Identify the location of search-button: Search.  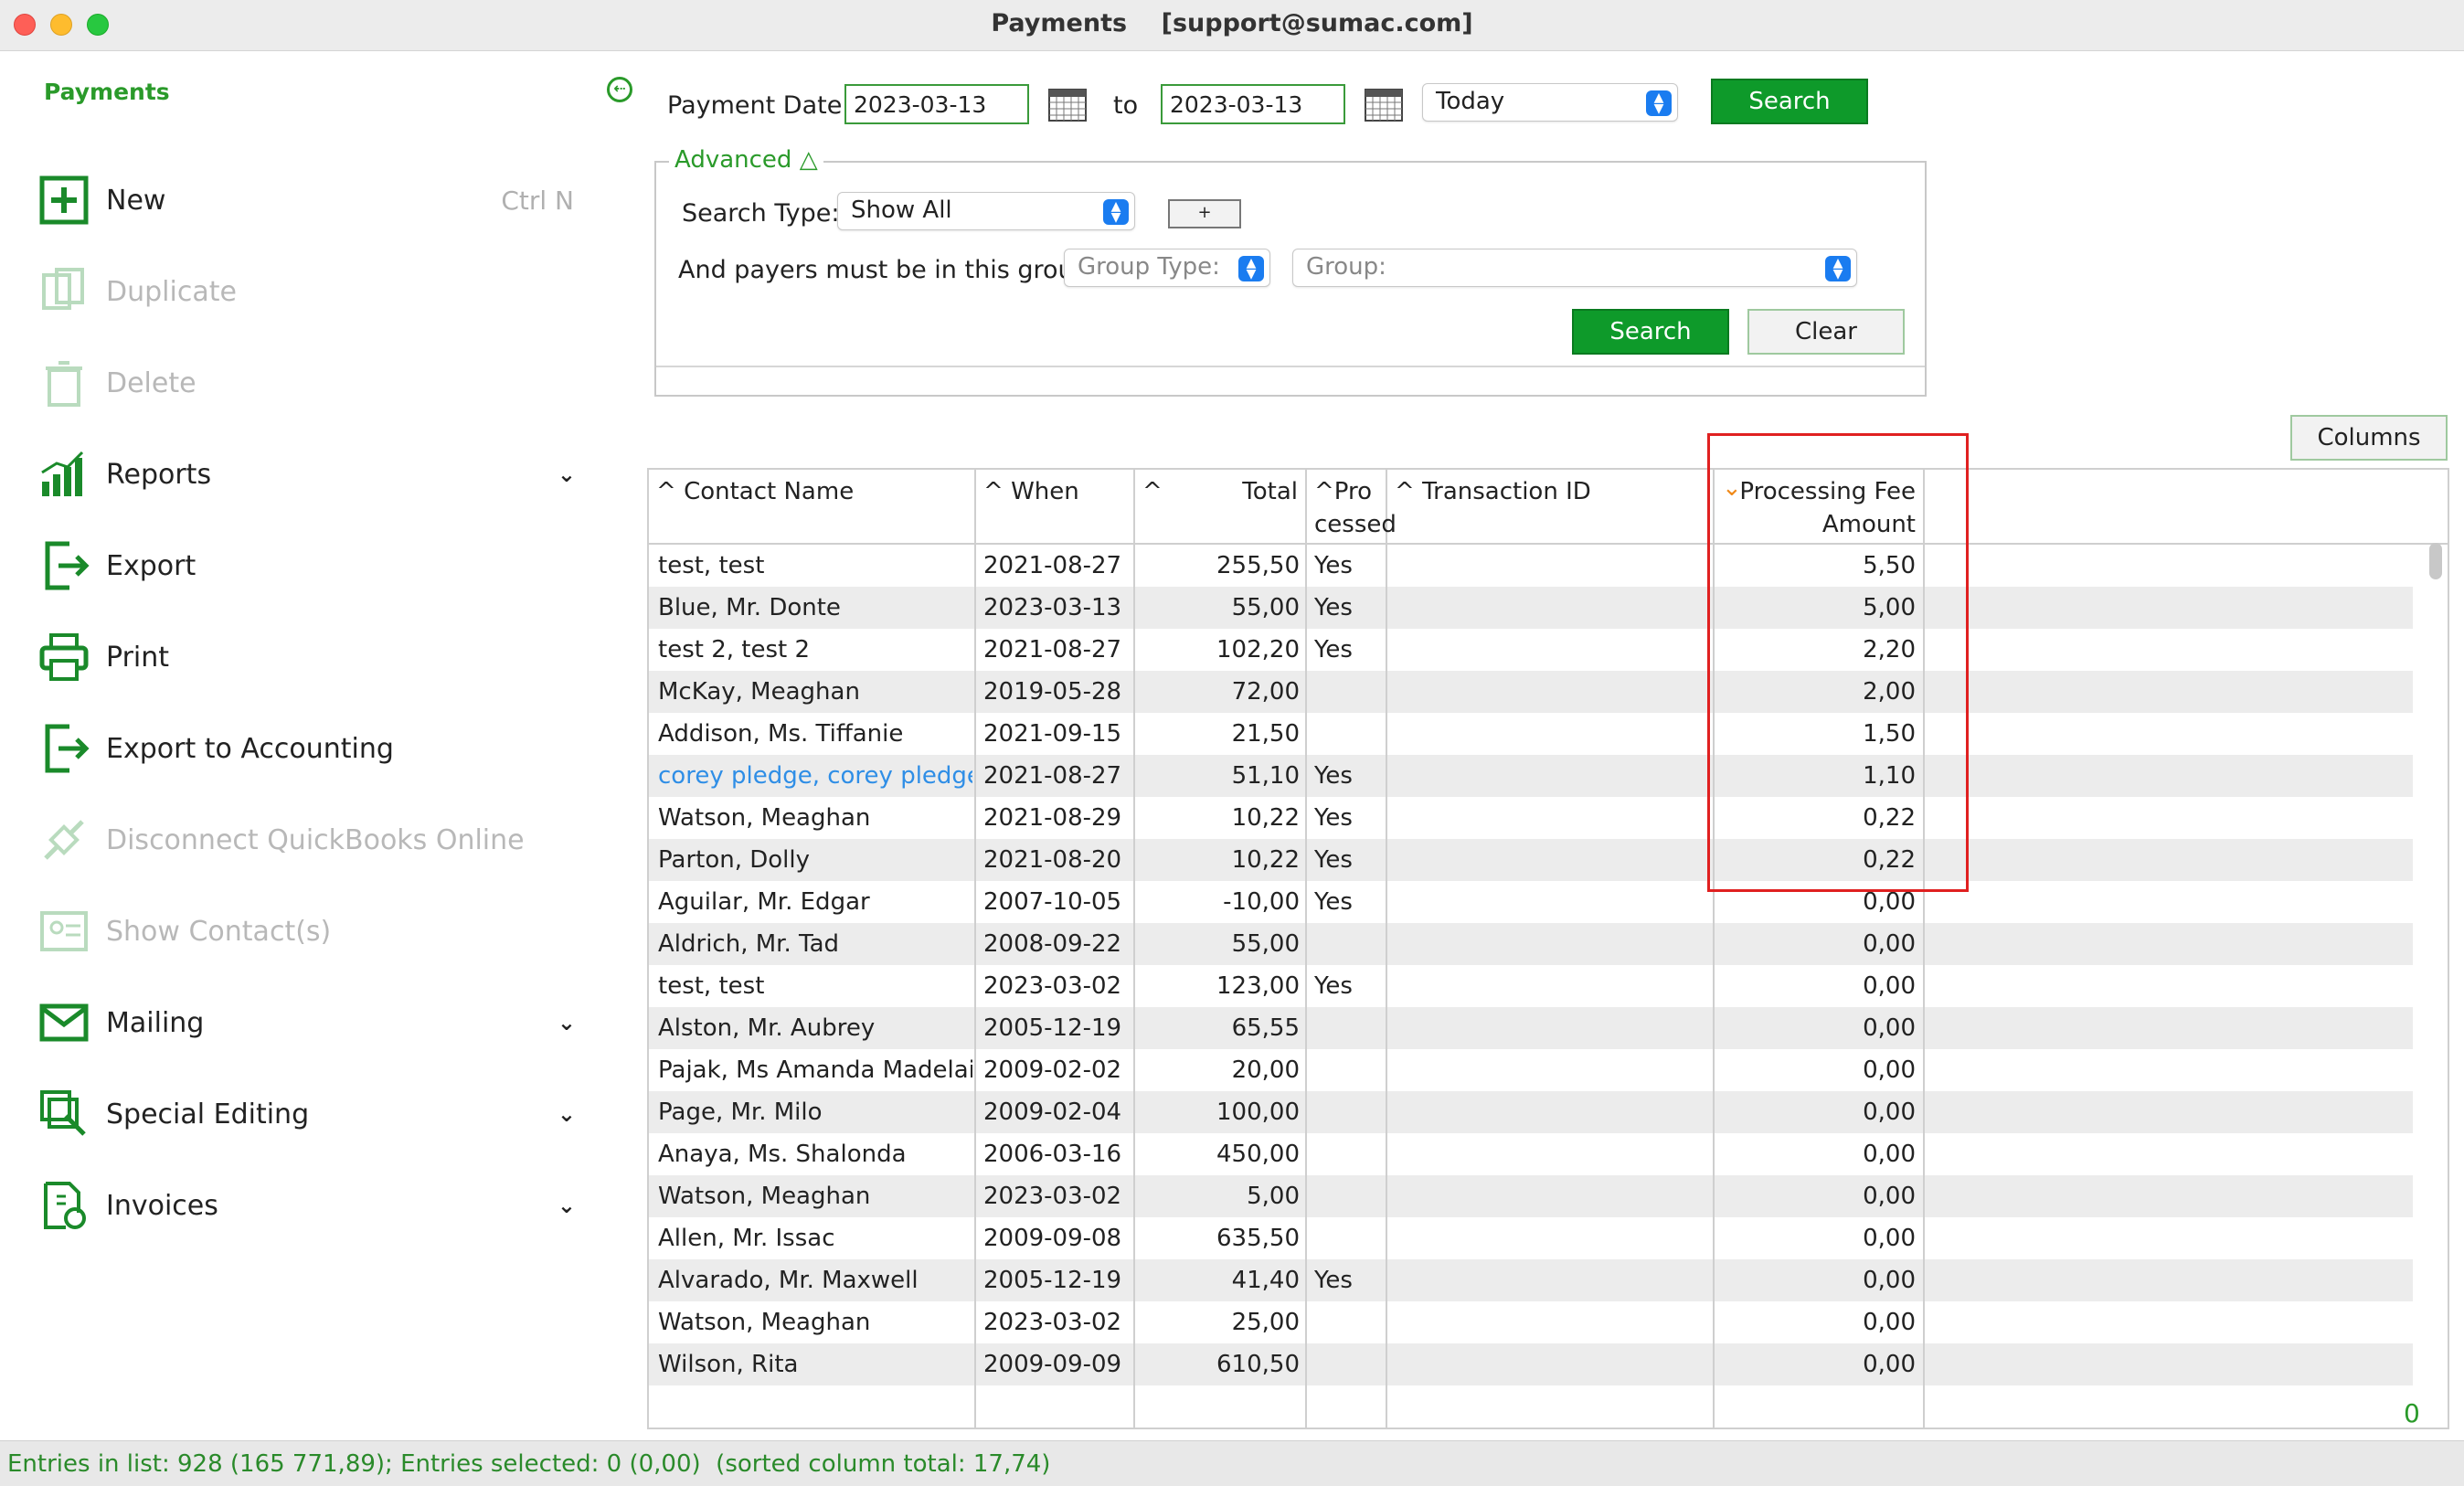
(1789, 101).